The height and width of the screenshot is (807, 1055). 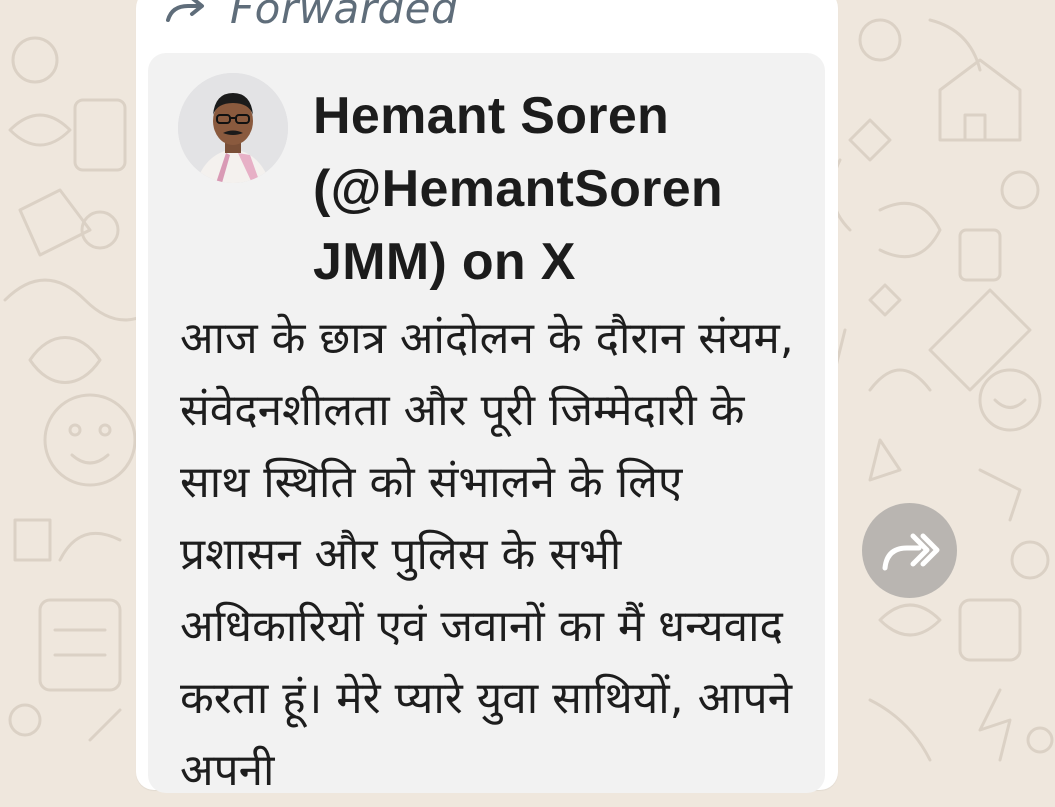 What do you see at coordinates (185, 11) in the screenshot?
I see `forward-arrow-icon` at bounding box center [185, 11].